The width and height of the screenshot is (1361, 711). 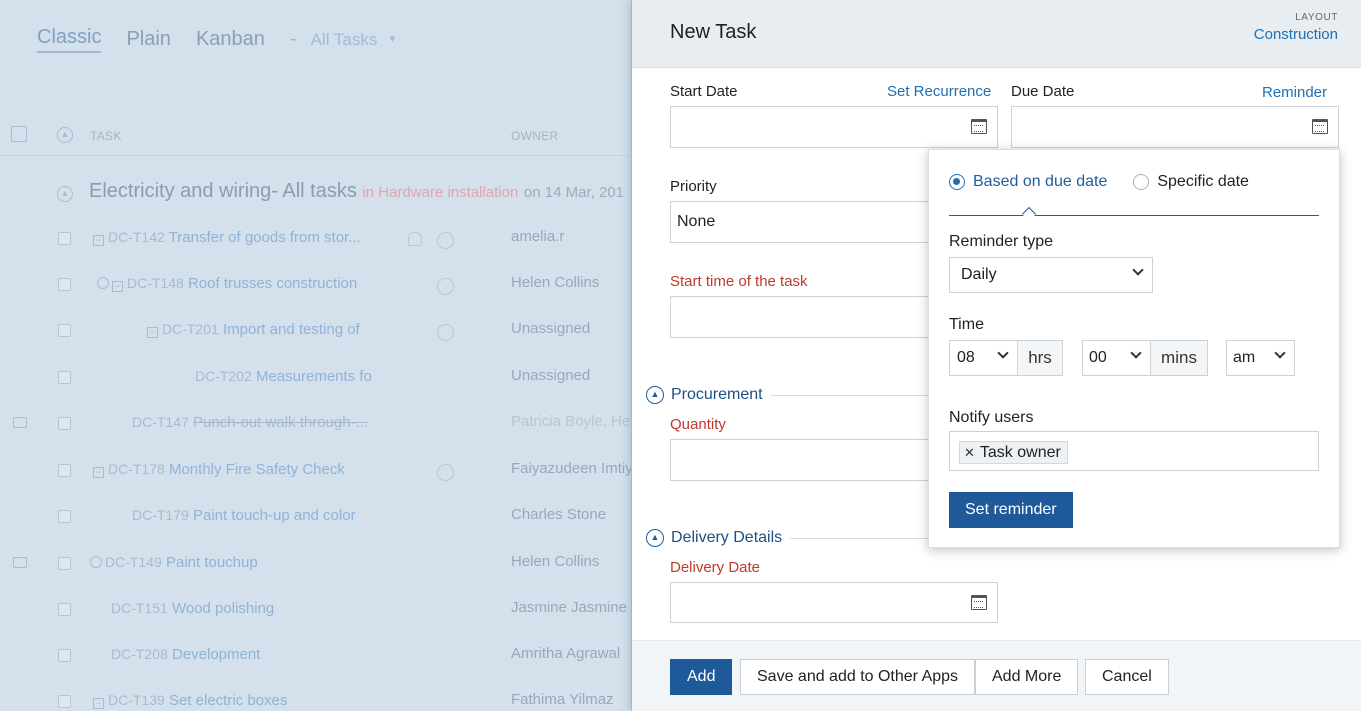 I want to click on tab-kanban: Kanban, so click(x=230, y=39).